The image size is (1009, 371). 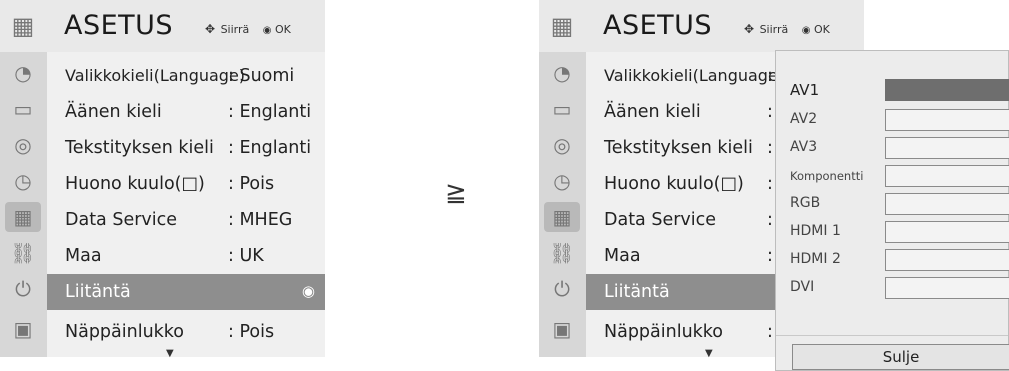 I want to click on input-item-av2: AV2, so click(x=899, y=120).